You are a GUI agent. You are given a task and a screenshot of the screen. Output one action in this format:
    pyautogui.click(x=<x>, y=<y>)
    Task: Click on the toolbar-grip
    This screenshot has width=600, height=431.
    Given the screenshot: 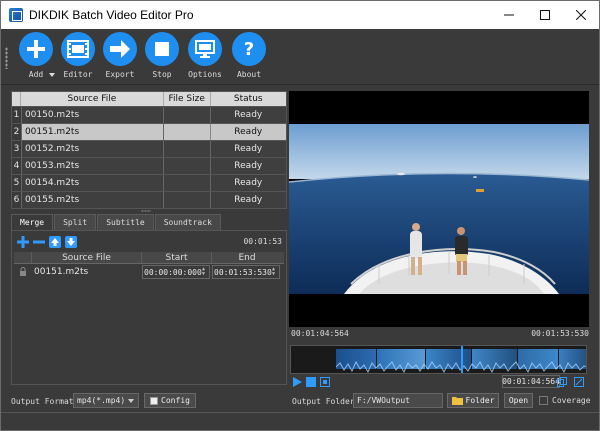 What is the action you would take?
    pyautogui.click(x=6, y=58)
    